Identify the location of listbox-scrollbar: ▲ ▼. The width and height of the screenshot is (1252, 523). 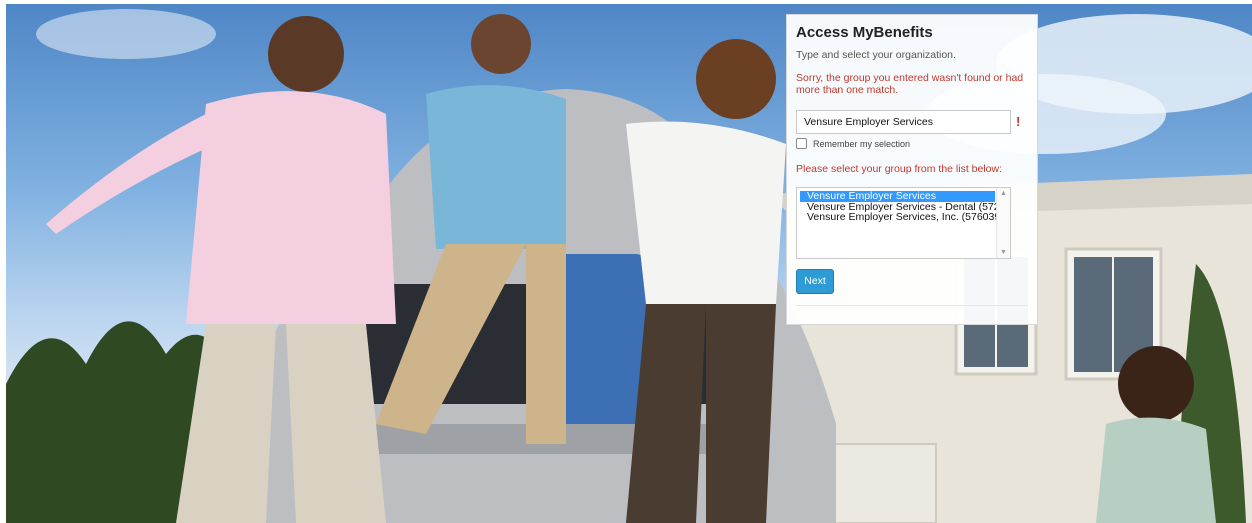
(1003, 223).